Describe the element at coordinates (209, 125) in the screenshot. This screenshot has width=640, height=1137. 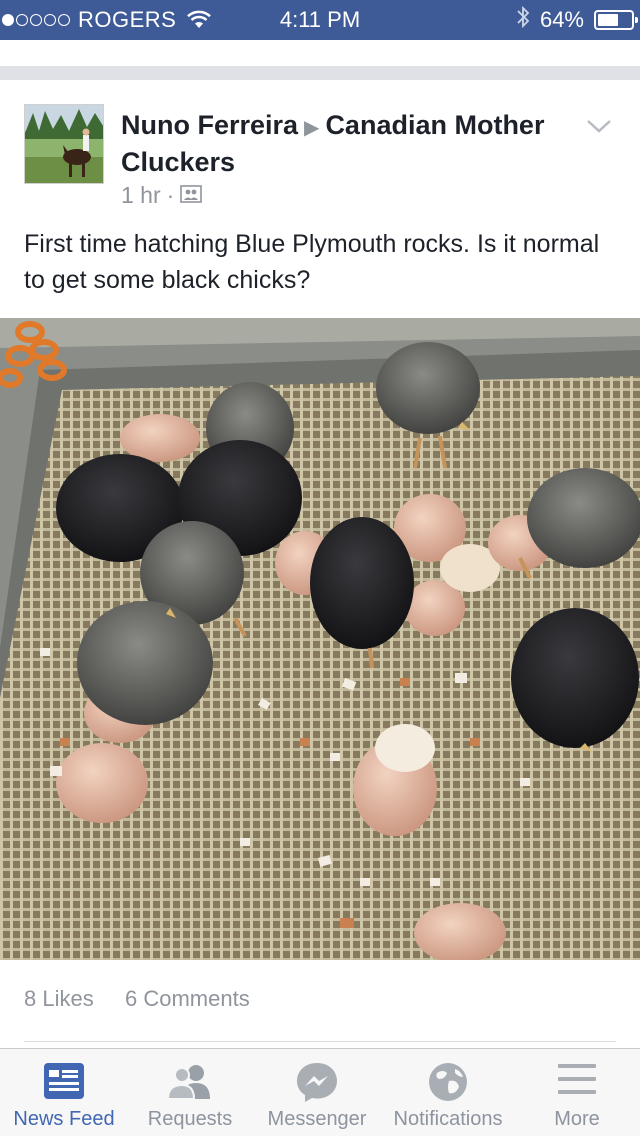
I see `author-name: Nuno Ferreira` at that location.